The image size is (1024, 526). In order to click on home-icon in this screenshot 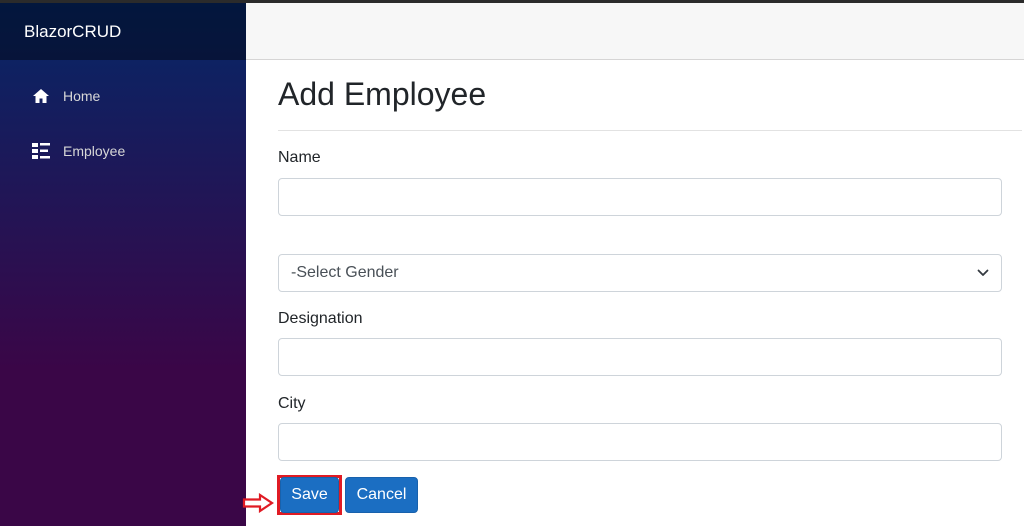, I will do `click(41, 96)`.